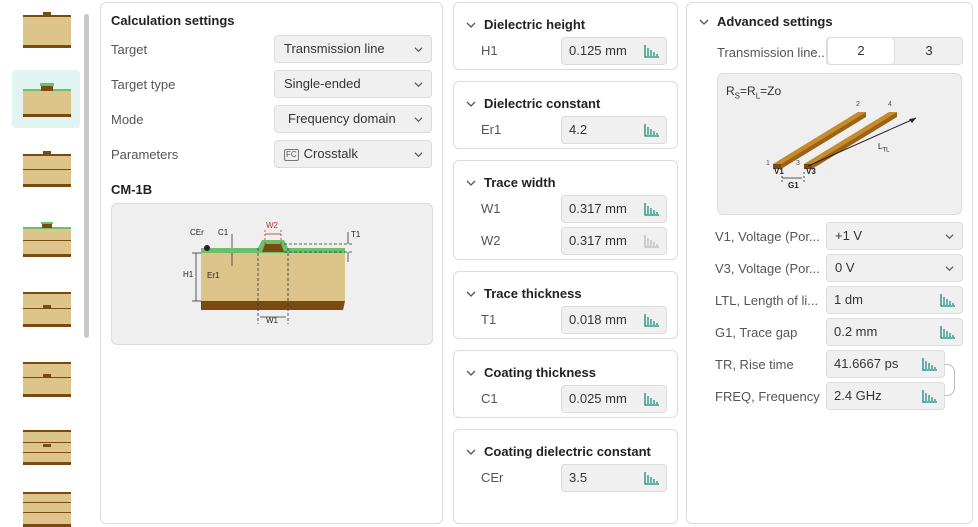 This screenshot has height=527, width=978. Describe the element at coordinates (614, 320) in the screenshot. I see `t1-input: 0.018 mm` at that location.